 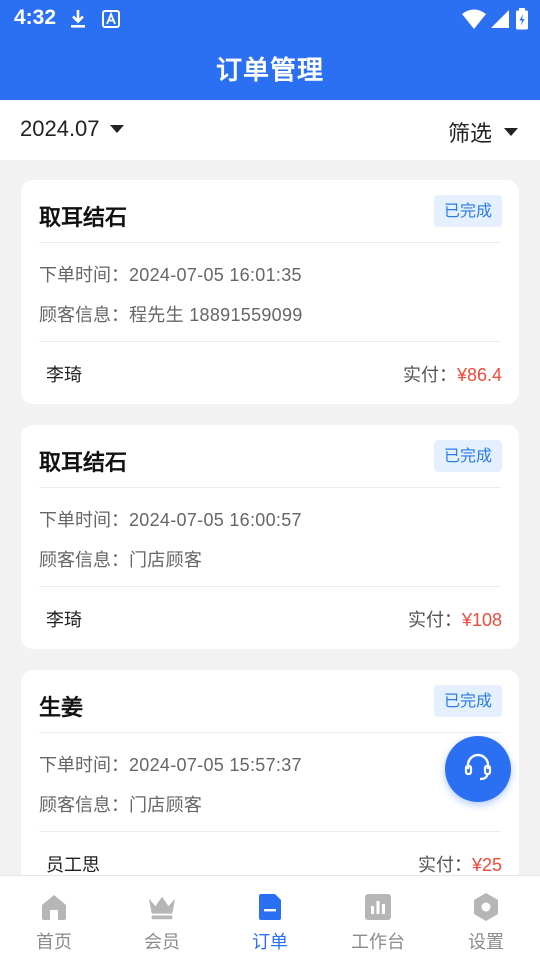 I want to click on order-time-row: 下单时间：2024-07-05 16:01:35, so click(x=170, y=274).